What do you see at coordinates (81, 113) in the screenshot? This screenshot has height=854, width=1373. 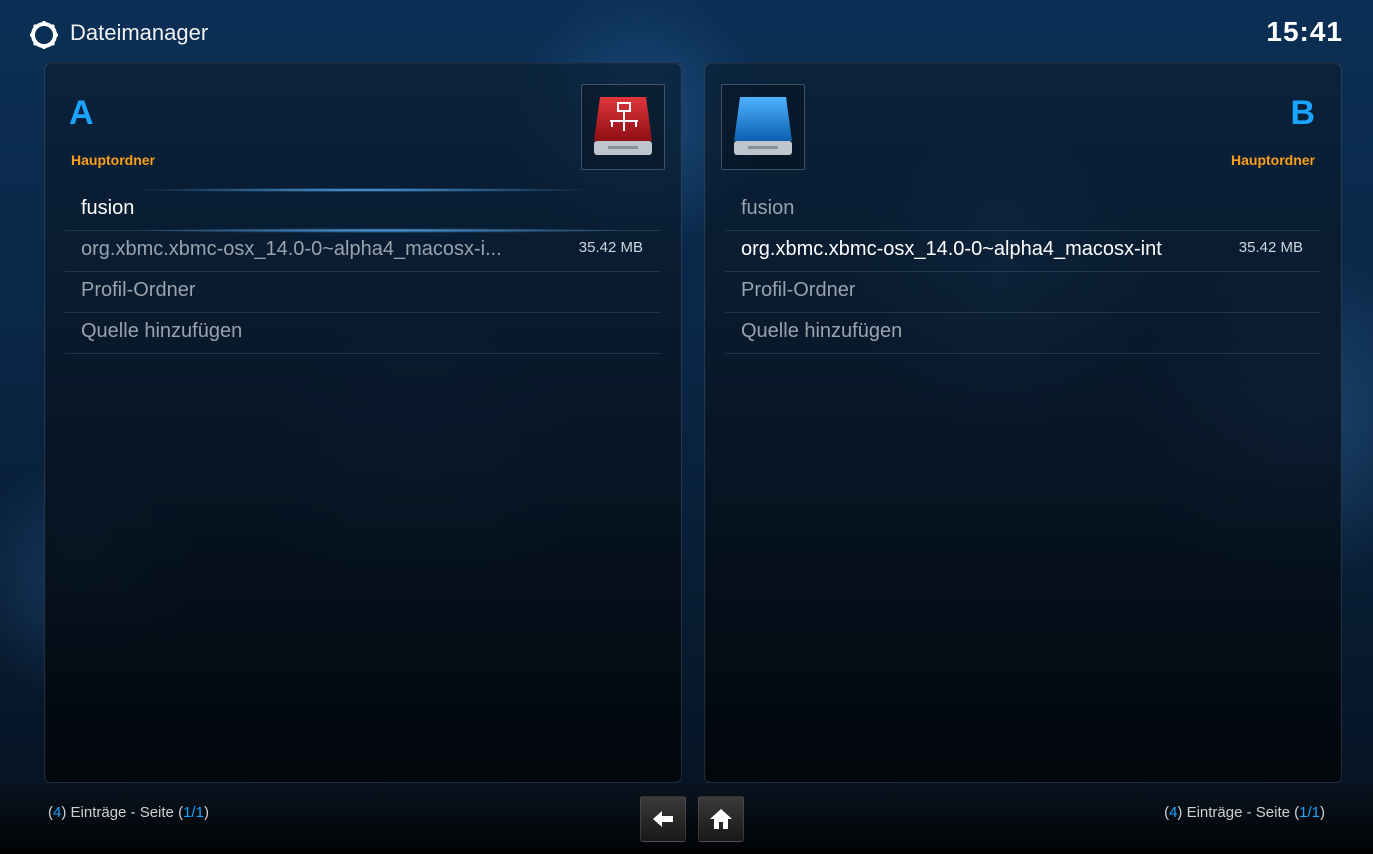 I see `pane-letter: A` at bounding box center [81, 113].